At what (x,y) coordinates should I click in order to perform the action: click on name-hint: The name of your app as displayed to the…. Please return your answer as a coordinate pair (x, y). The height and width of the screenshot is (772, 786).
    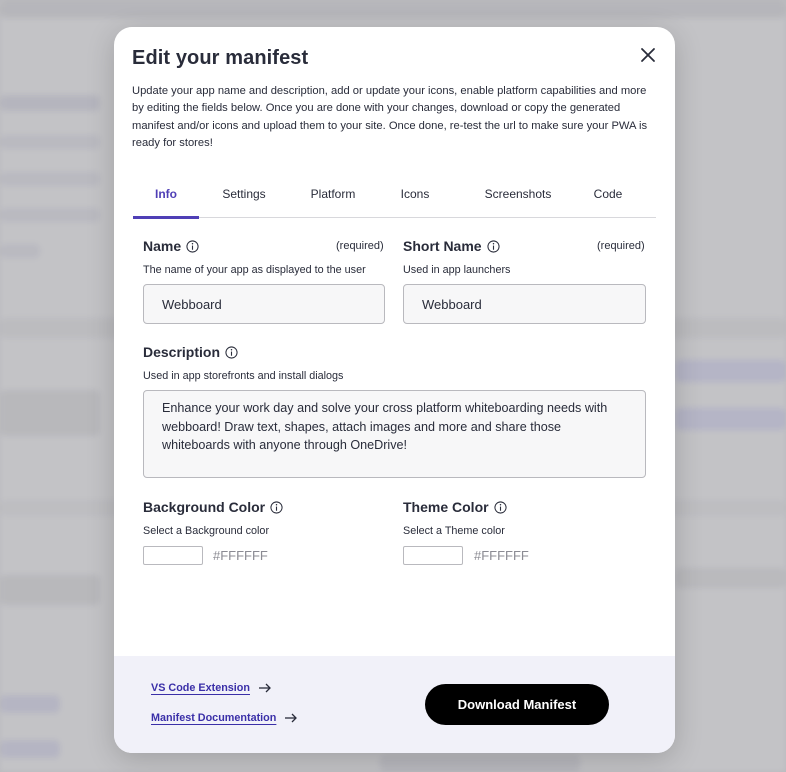
    Looking at the image, I should click on (254, 270).